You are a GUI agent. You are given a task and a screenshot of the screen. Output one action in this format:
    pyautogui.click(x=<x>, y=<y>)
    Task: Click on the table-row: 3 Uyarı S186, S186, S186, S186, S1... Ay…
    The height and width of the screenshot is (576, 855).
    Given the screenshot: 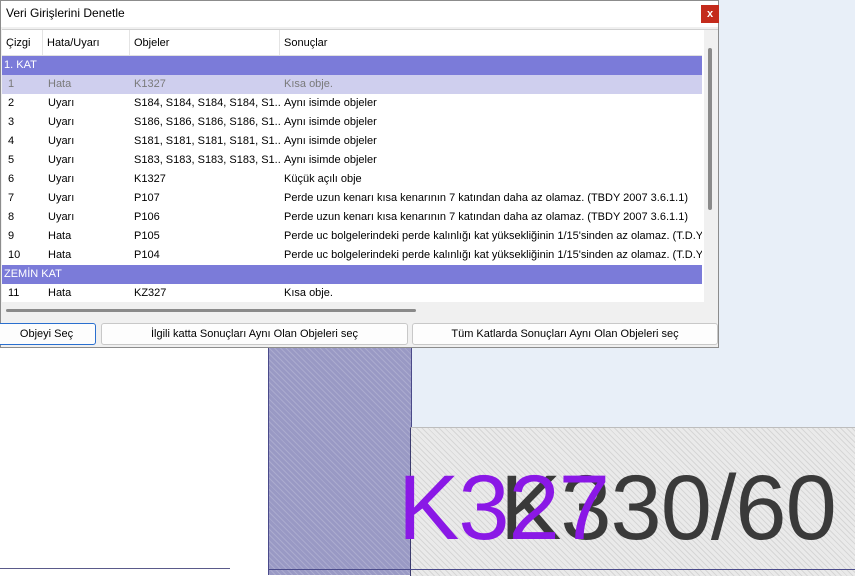 What is the action you would take?
    pyautogui.click(x=352, y=122)
    